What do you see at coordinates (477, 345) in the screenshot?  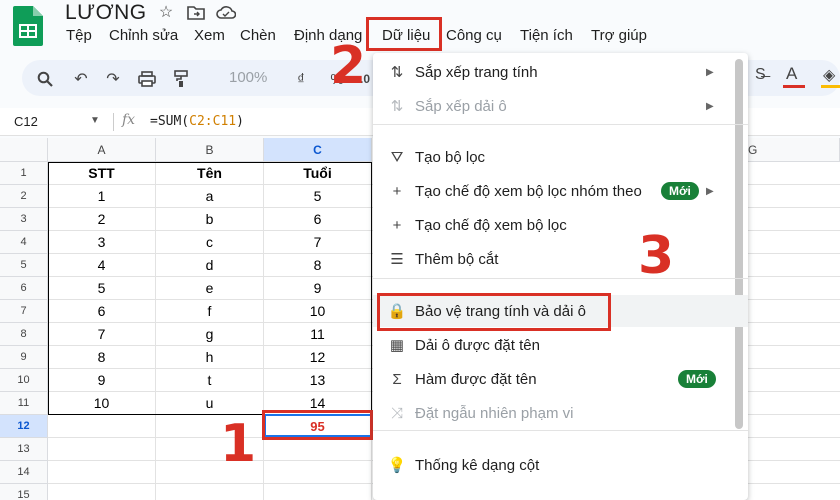 I see `menu-item-label: Dải ô được đặt tên` at bounding box center [477, 345].